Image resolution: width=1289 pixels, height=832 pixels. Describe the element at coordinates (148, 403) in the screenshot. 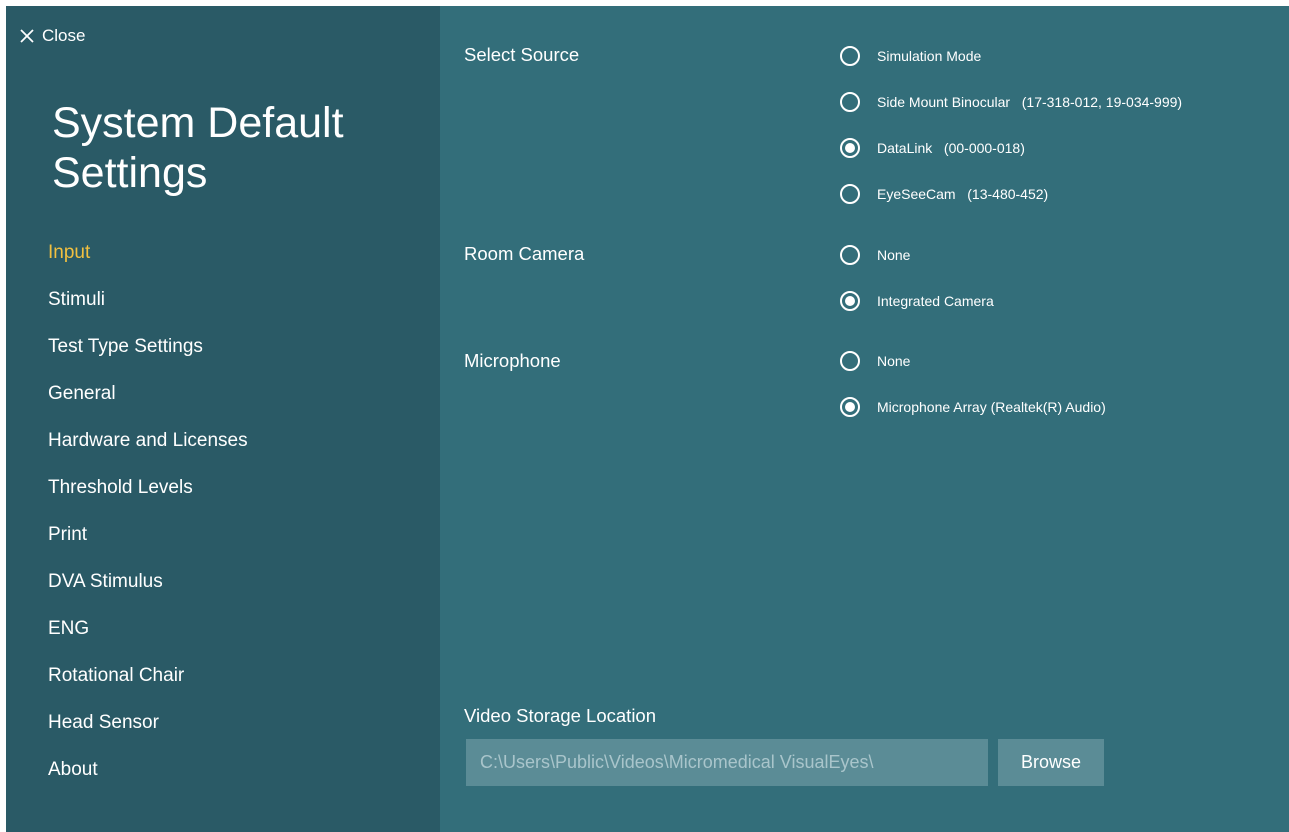

I see `nav-item-general: General` at that location.